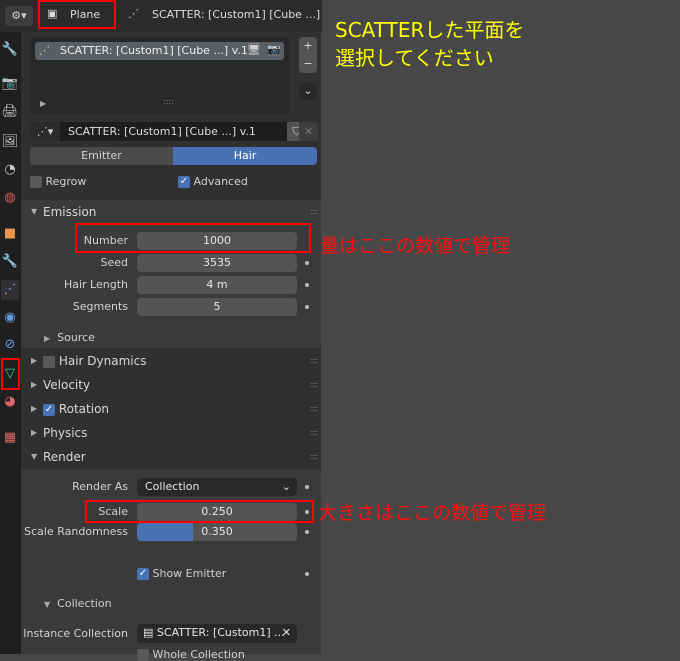 The width and height of the screenshot is (680, 661). What do you see at coordinates (217, 285) in the screenshot?
I see `hair-length-field: 4 m` at bounding box center [217, 285].